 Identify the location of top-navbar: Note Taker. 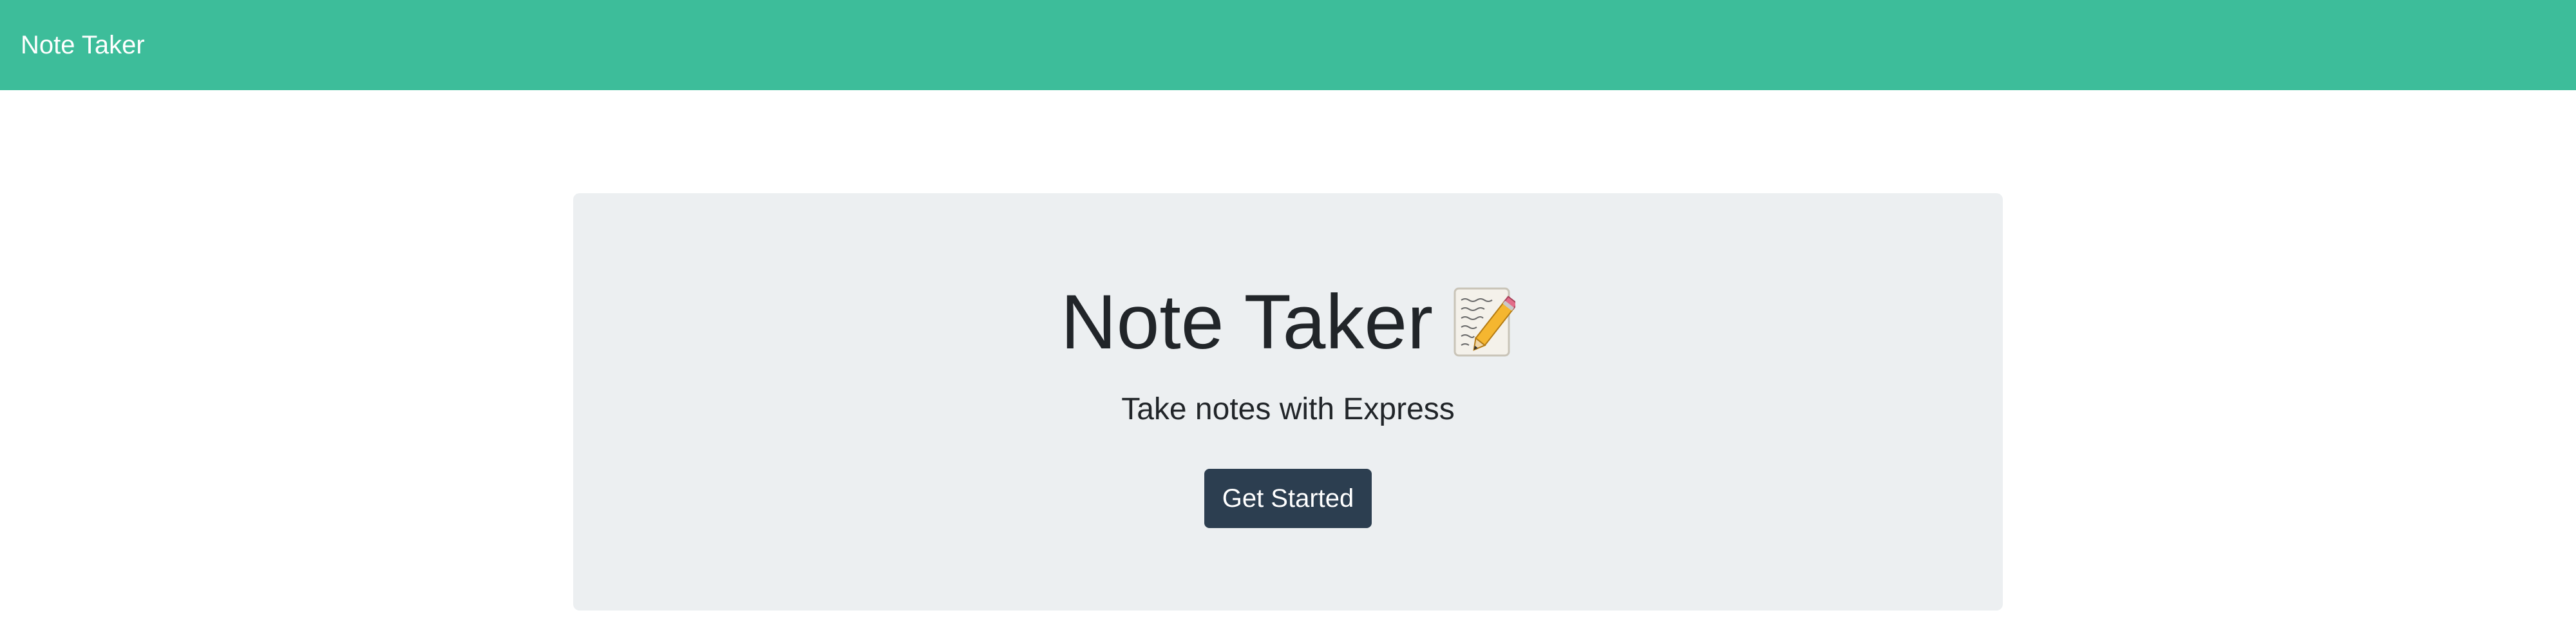
(1288, 45).